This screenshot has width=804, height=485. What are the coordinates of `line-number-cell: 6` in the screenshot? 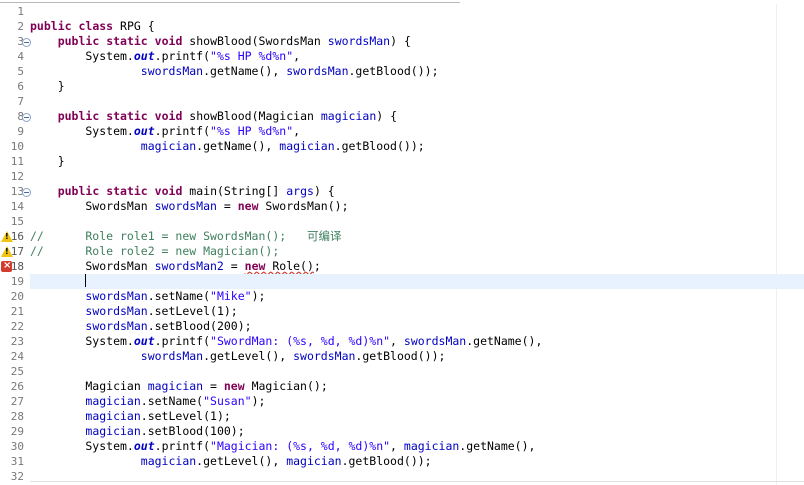 It's located at (15, 86).